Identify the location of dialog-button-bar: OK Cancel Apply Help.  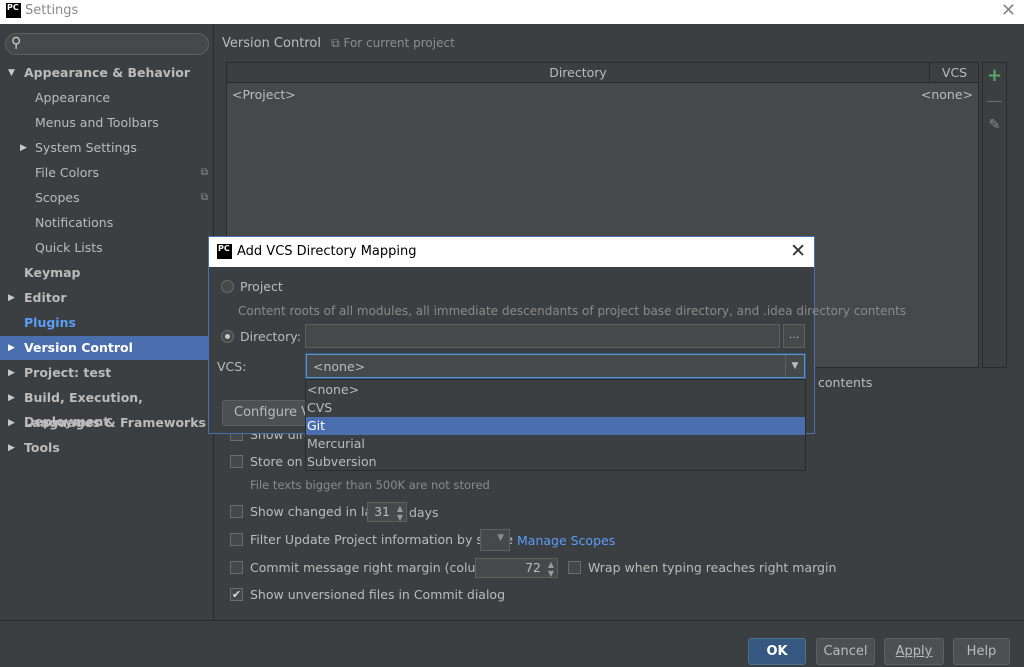
(512, 643).